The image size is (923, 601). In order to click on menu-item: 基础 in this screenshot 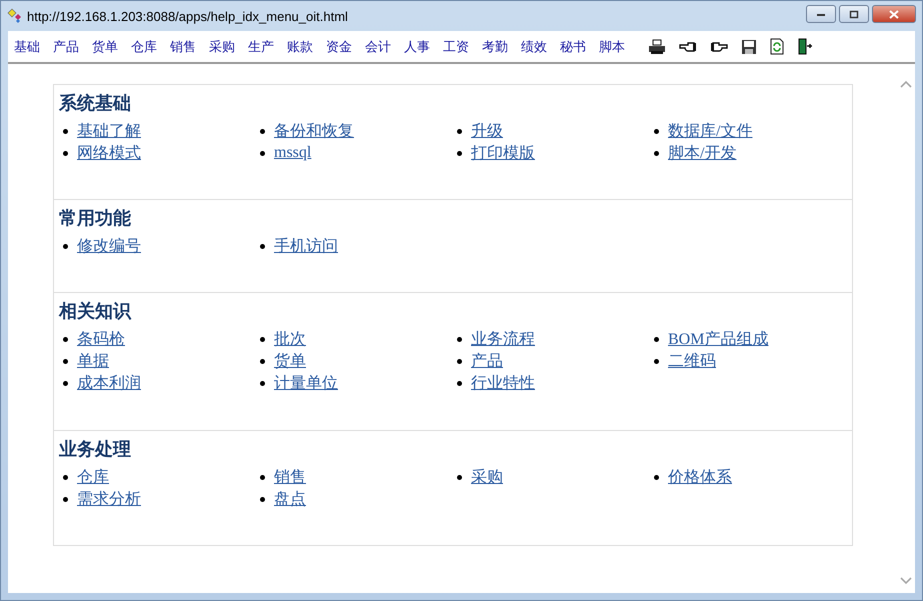, I will do `click(27, 47)`.